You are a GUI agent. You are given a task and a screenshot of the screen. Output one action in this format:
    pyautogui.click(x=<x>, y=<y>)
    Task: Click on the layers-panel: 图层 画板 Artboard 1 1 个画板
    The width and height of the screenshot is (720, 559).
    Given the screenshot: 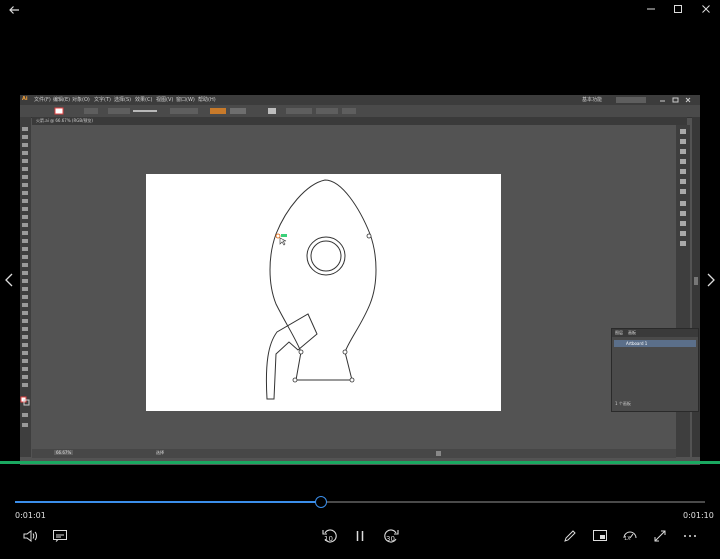 What is the action you would take?
    pyautogui.click(x=655, y=370)
    